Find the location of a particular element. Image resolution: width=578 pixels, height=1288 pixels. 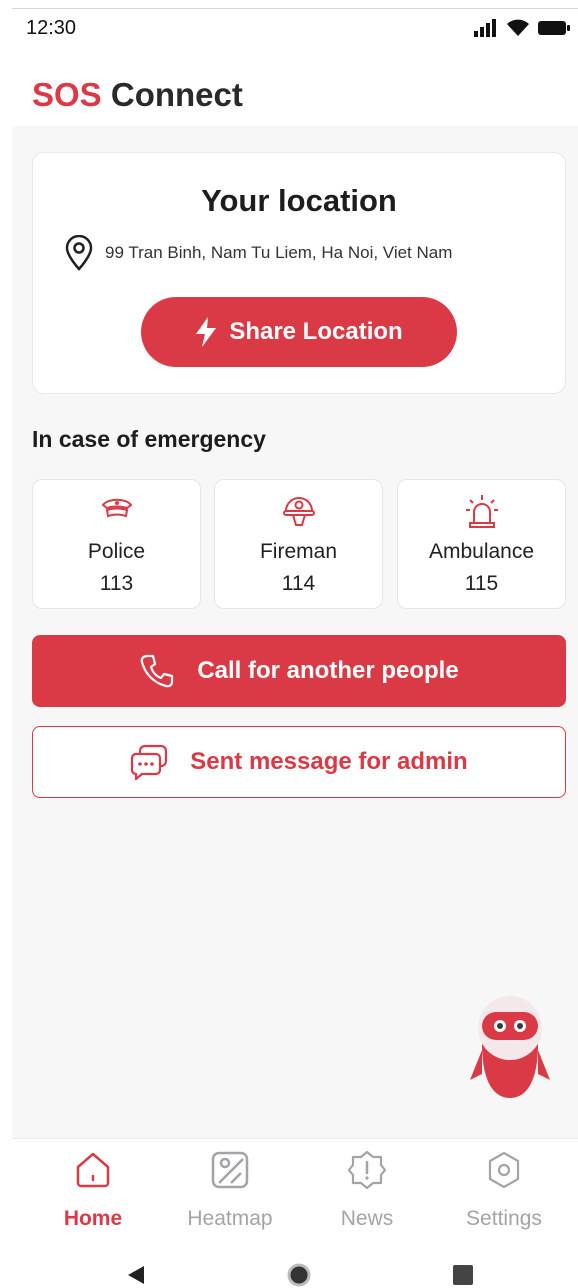

call-another-people-button: Call for another people is located at coordinates (299, 671).